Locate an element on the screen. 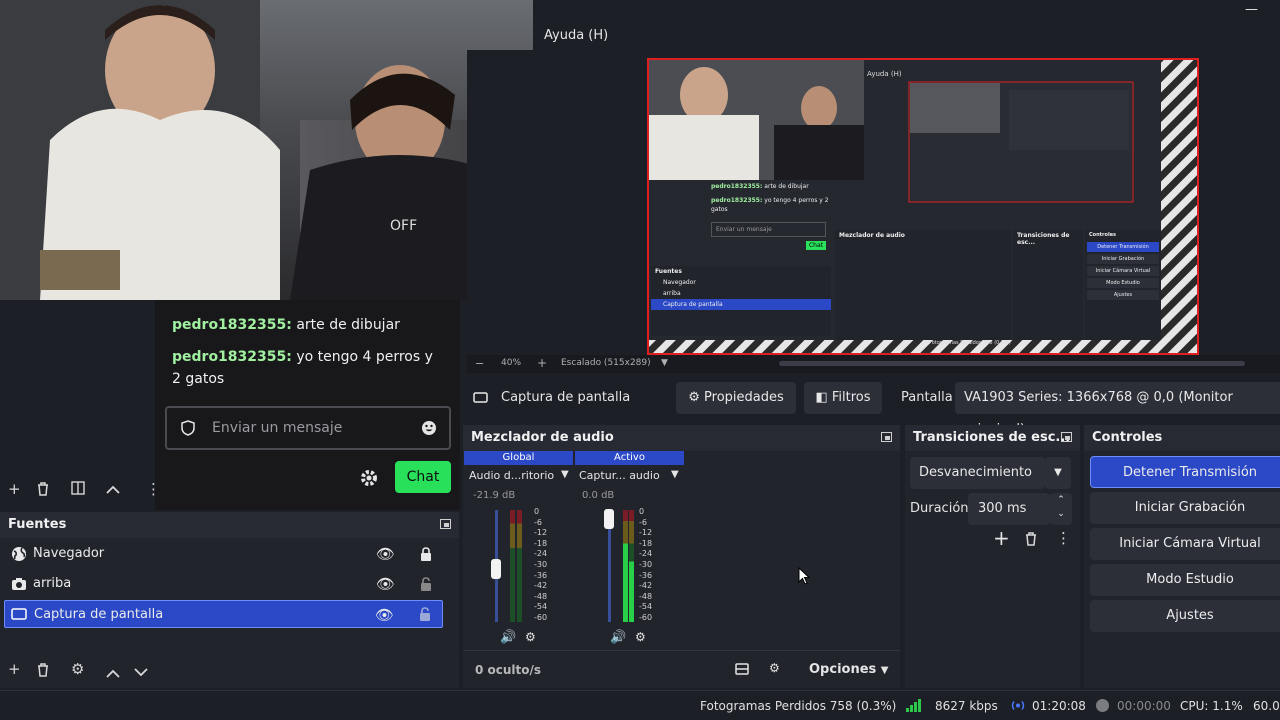  transition-select: Desvanecimiento is located at coordinates (977, 473).